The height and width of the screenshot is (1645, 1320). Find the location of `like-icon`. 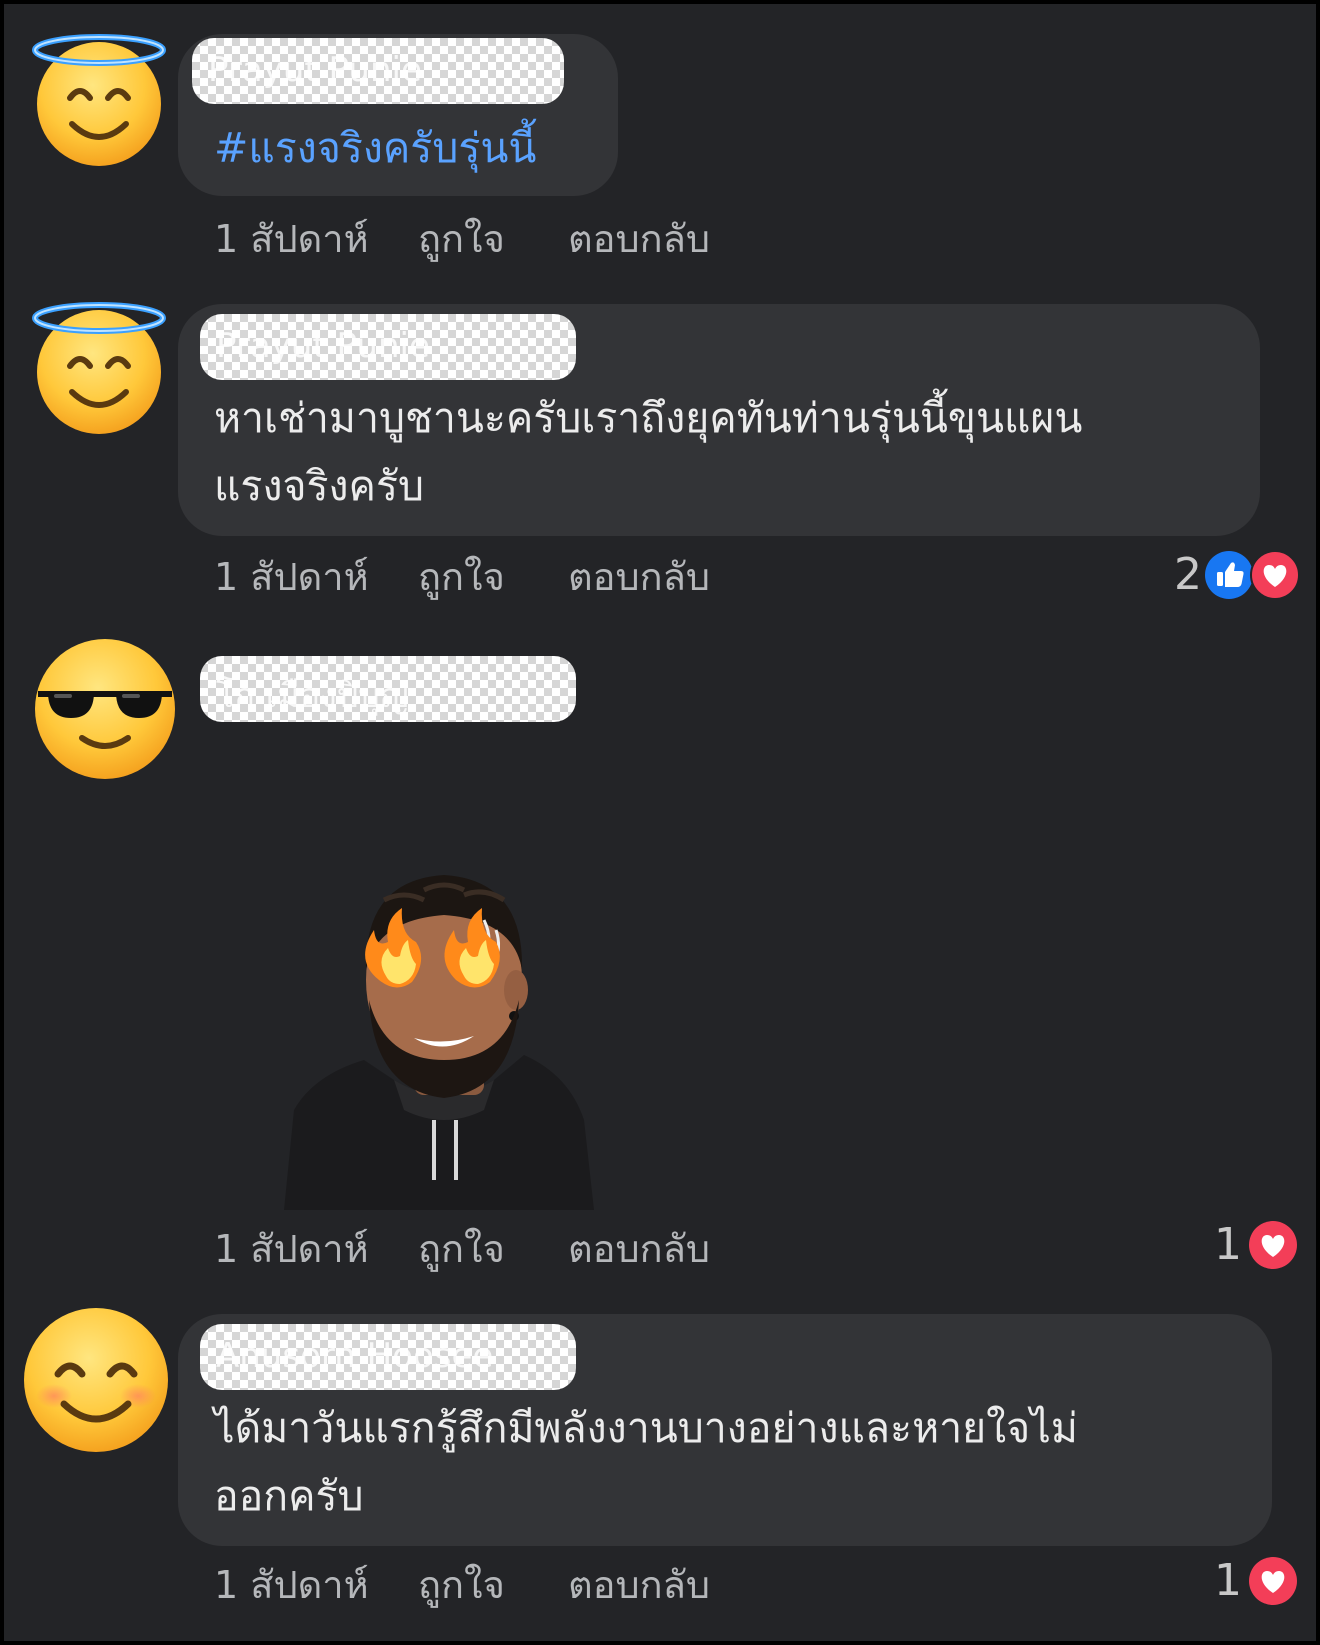

like-icon is located at coordinates (1229, 575).